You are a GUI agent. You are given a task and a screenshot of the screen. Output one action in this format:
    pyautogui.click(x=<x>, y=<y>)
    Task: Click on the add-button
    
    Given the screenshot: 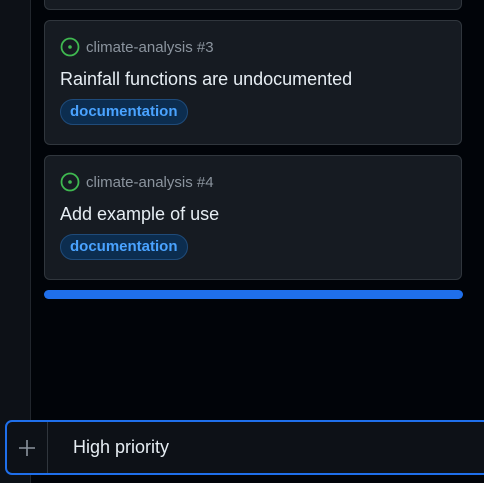 What is the action you would take?
    pyautogui.click(x=27, y=447)
    